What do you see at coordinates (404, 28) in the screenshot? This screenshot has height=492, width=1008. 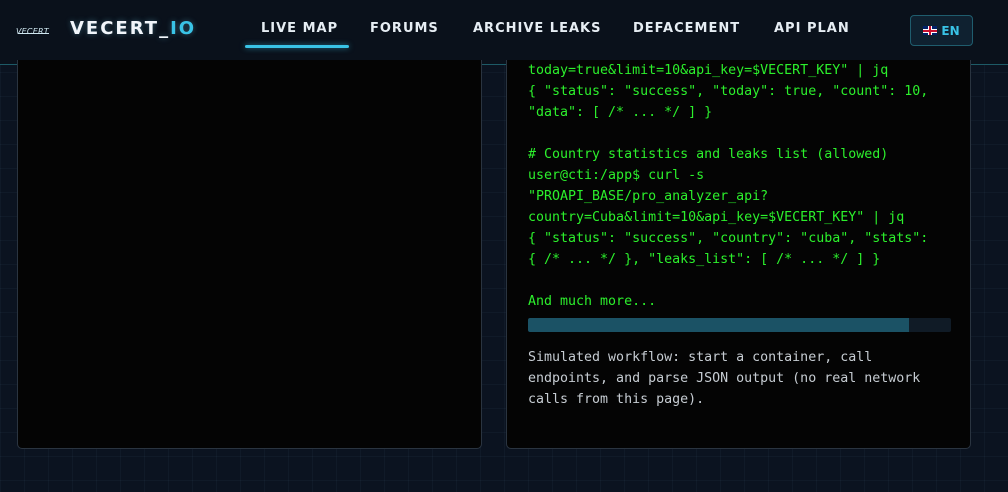 I see `nav-forums: FORUMS` at bounding box center [404, 28].